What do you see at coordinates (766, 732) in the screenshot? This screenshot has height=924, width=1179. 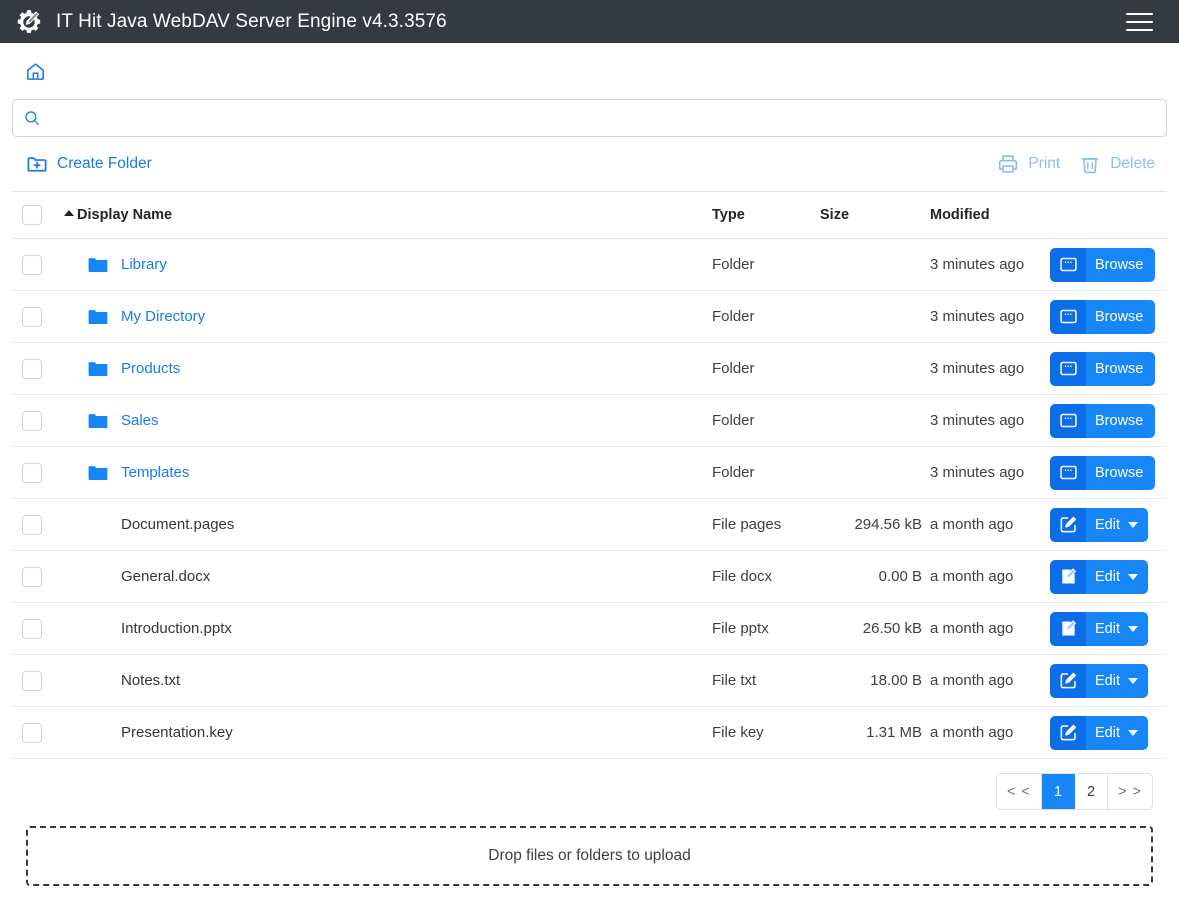 I see `row-type-cell: File key` at bounding box center [766, 732].